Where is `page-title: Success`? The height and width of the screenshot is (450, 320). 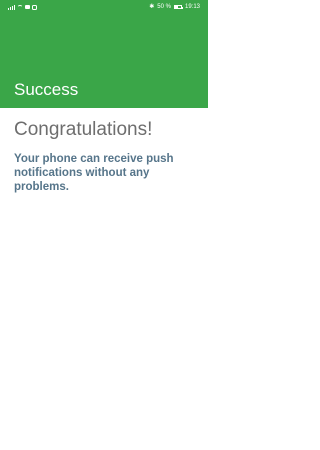 page-title: Success is located at coordinates (46, 89).